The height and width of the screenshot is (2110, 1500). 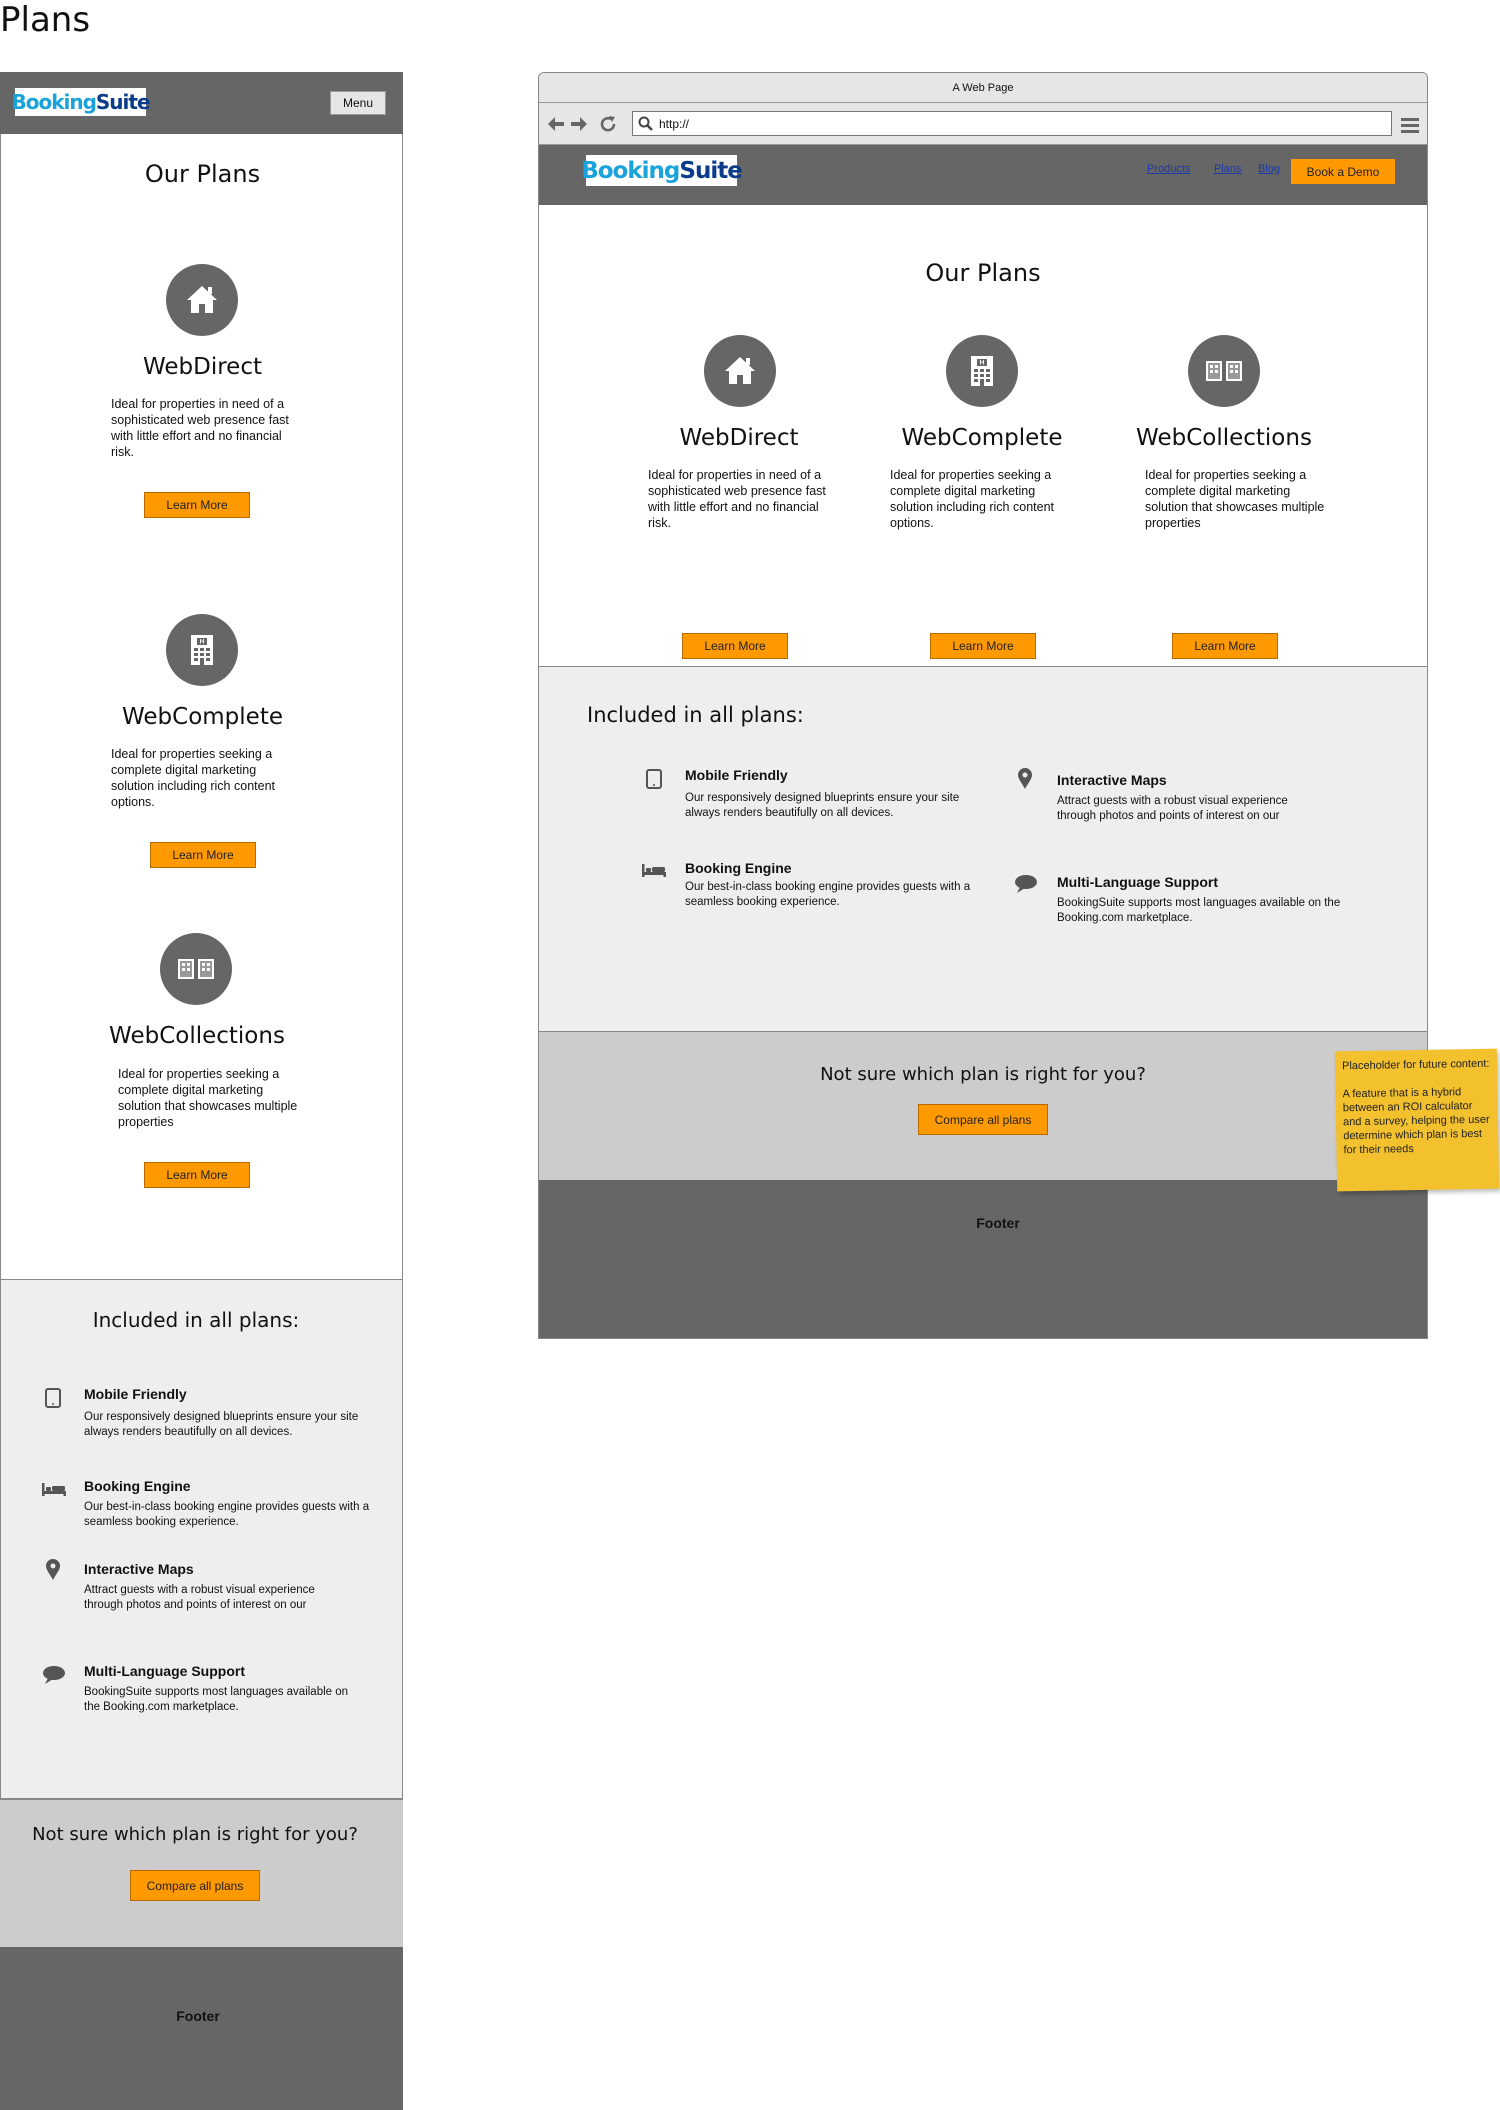 I want to click on sticky-note-heading: Placeholder for future content:, so click(x=1415, y=1065).